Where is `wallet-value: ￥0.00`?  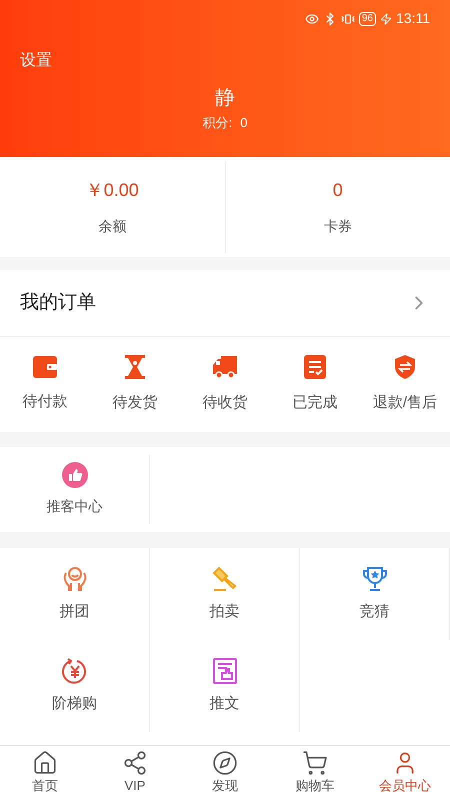 wallet-value: ￥0.00 is located at coordinates (112, 190).